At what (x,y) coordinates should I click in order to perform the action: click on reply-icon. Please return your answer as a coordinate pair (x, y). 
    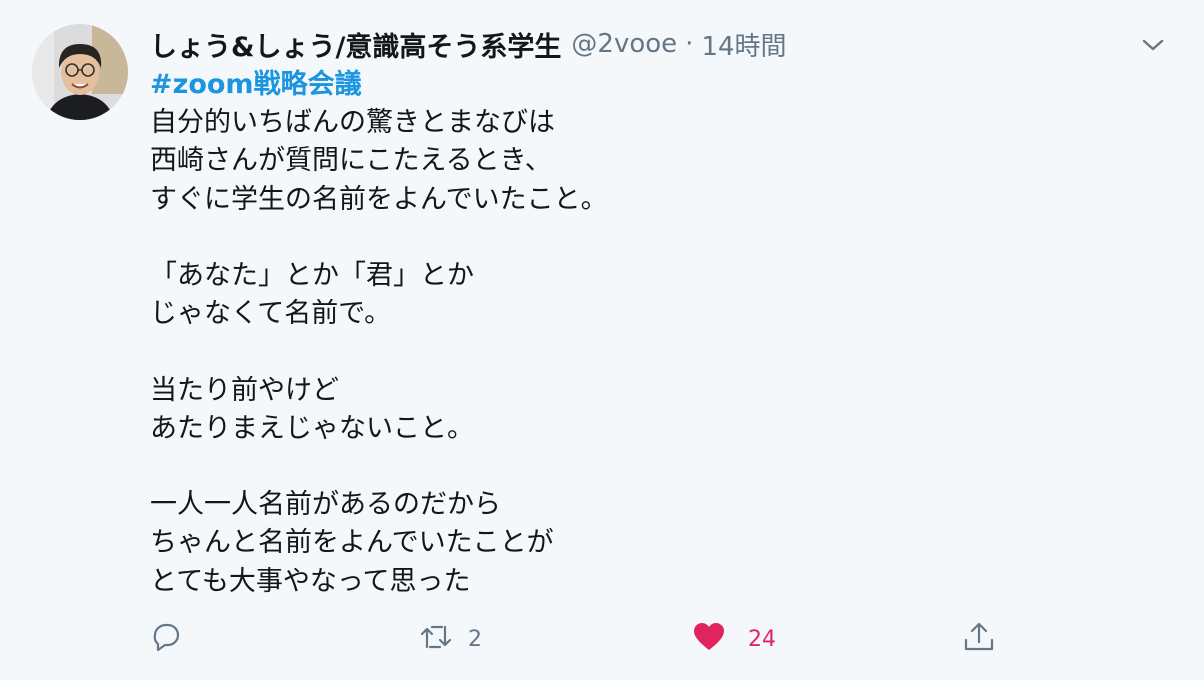
    Looking at the image, I should click on (166, 639).